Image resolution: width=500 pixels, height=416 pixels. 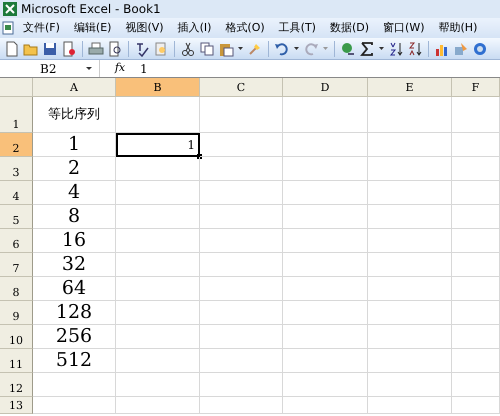 What do you see at coordinates (461, 48) in the screenshot?
I see `drawing-icon` at bounding box center [461, 48].